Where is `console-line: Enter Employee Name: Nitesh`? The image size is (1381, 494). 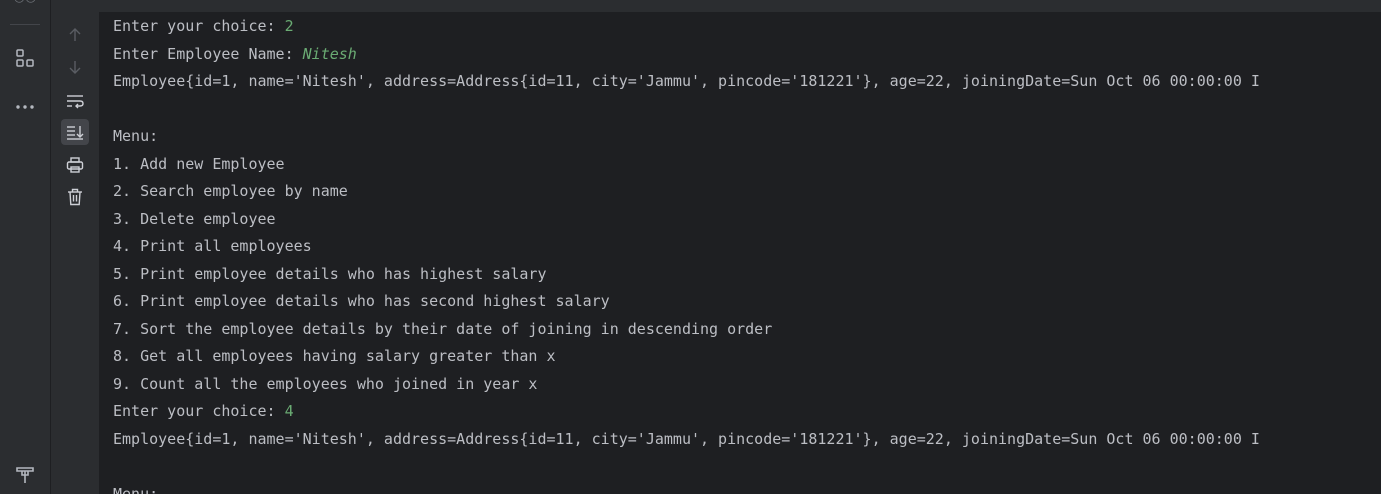
console-line: Enter Employee Name: Nitesh is located at coordinates (235, 54).